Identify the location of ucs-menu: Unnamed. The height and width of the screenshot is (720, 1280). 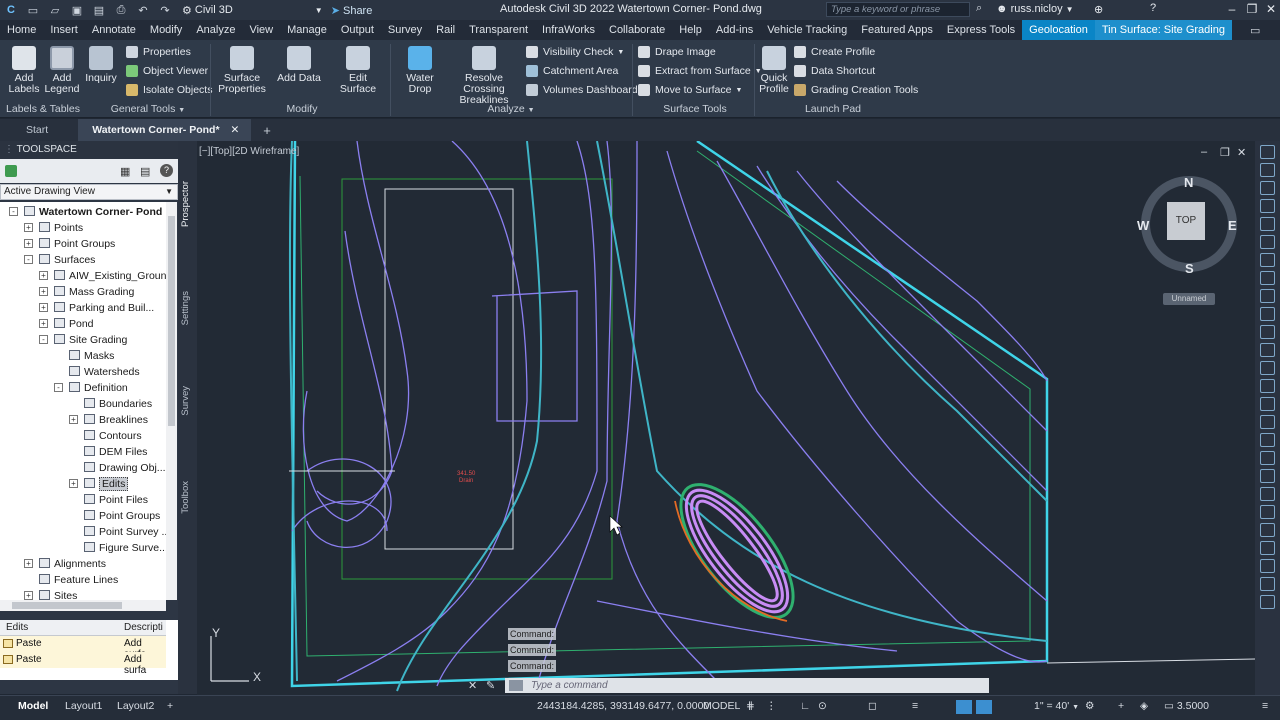
(1189, 299).